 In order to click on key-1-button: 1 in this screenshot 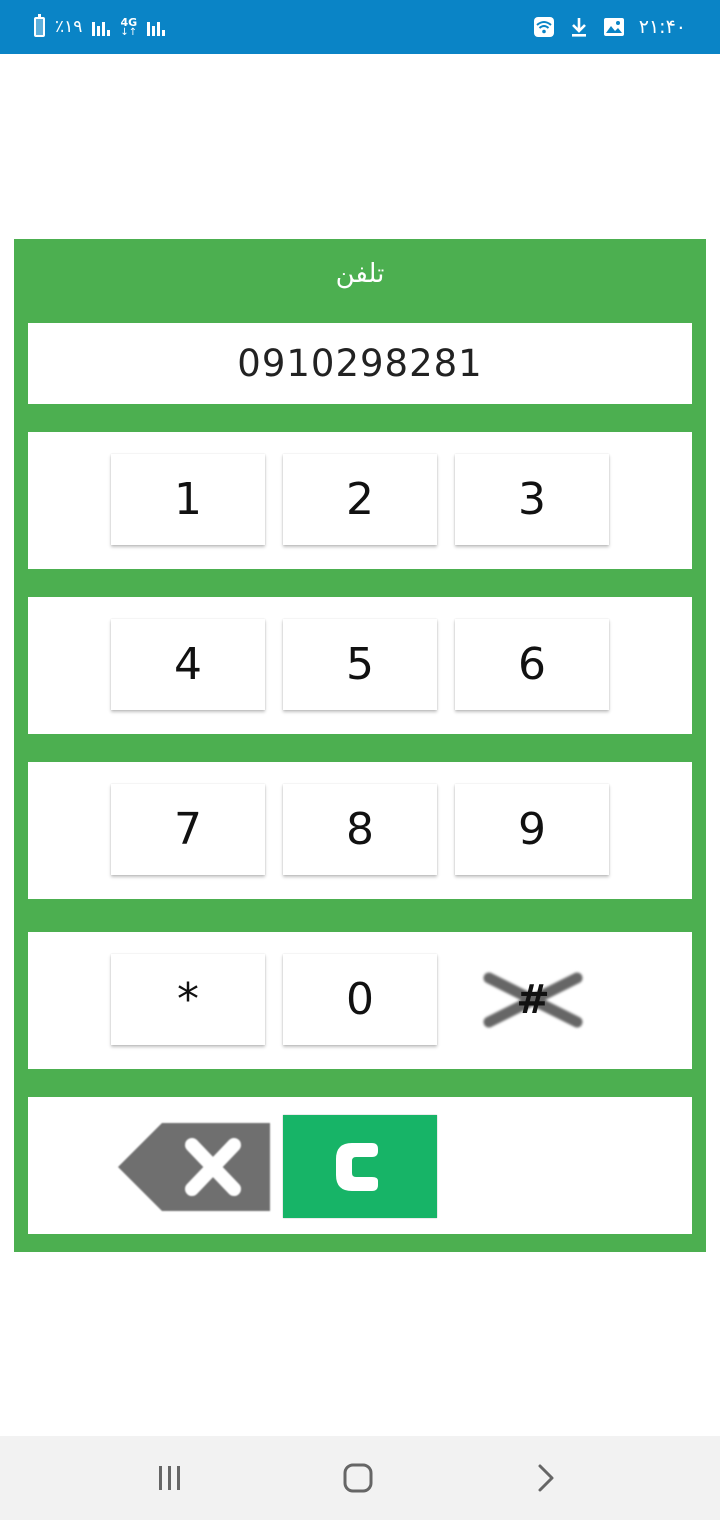, I will do `click(188, 499)`.